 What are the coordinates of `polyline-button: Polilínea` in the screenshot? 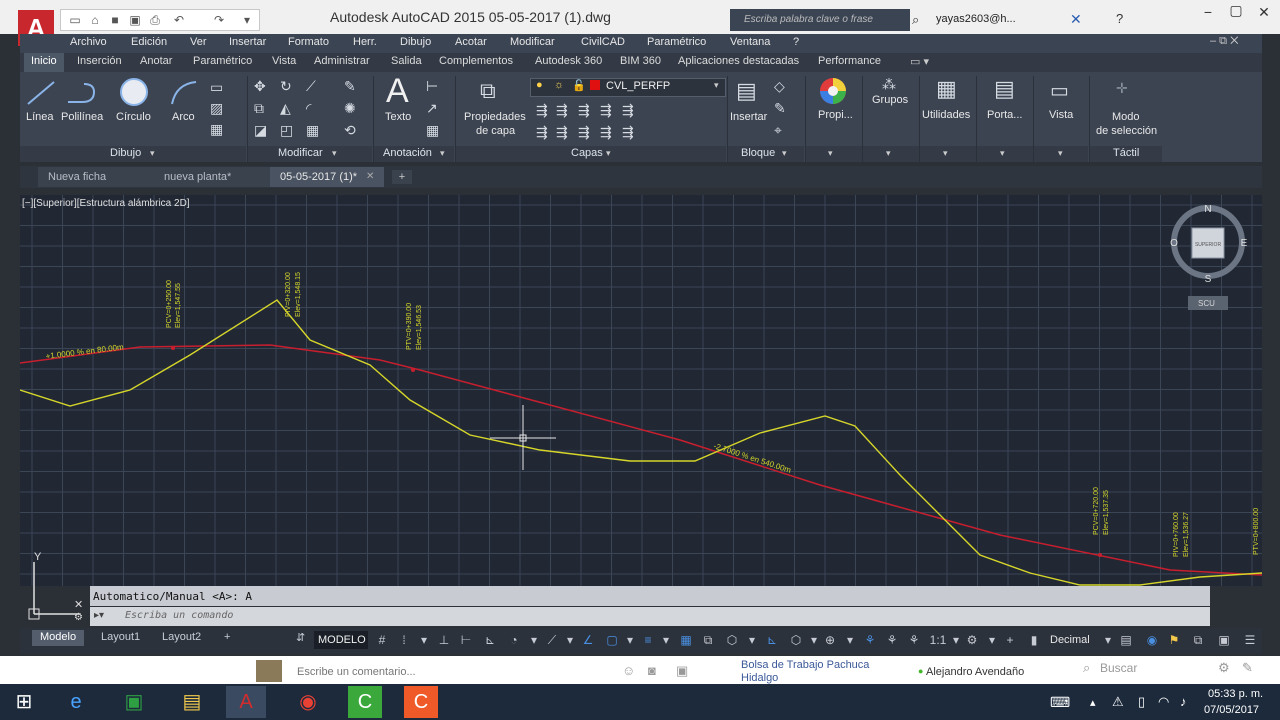 It's located at (82, 117).